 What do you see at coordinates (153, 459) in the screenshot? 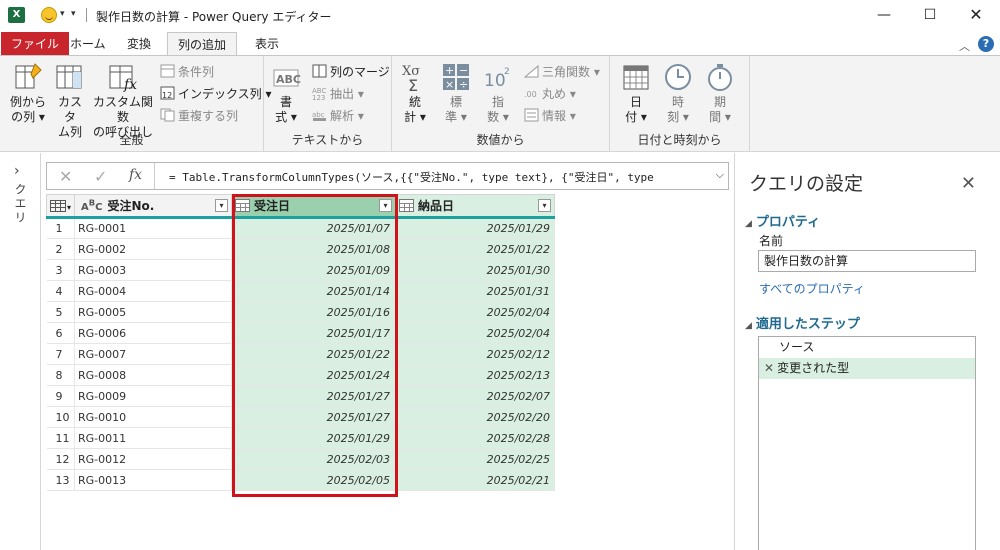
I see `order-no-cell: RG-0012` at bounding box center [153, 459].